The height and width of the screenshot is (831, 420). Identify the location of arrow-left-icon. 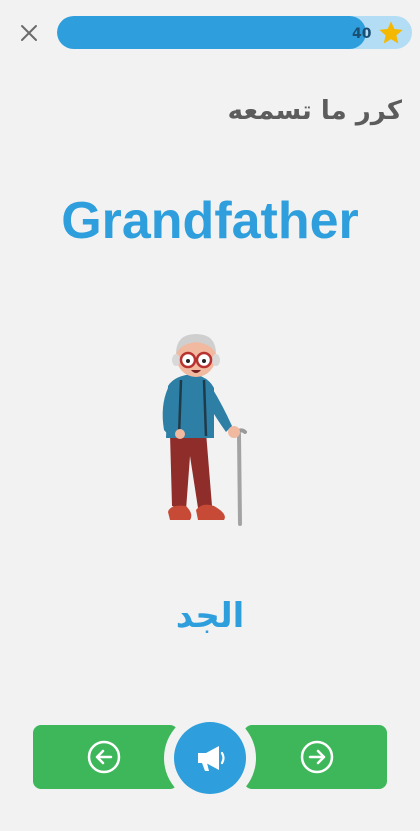
(104, 757).